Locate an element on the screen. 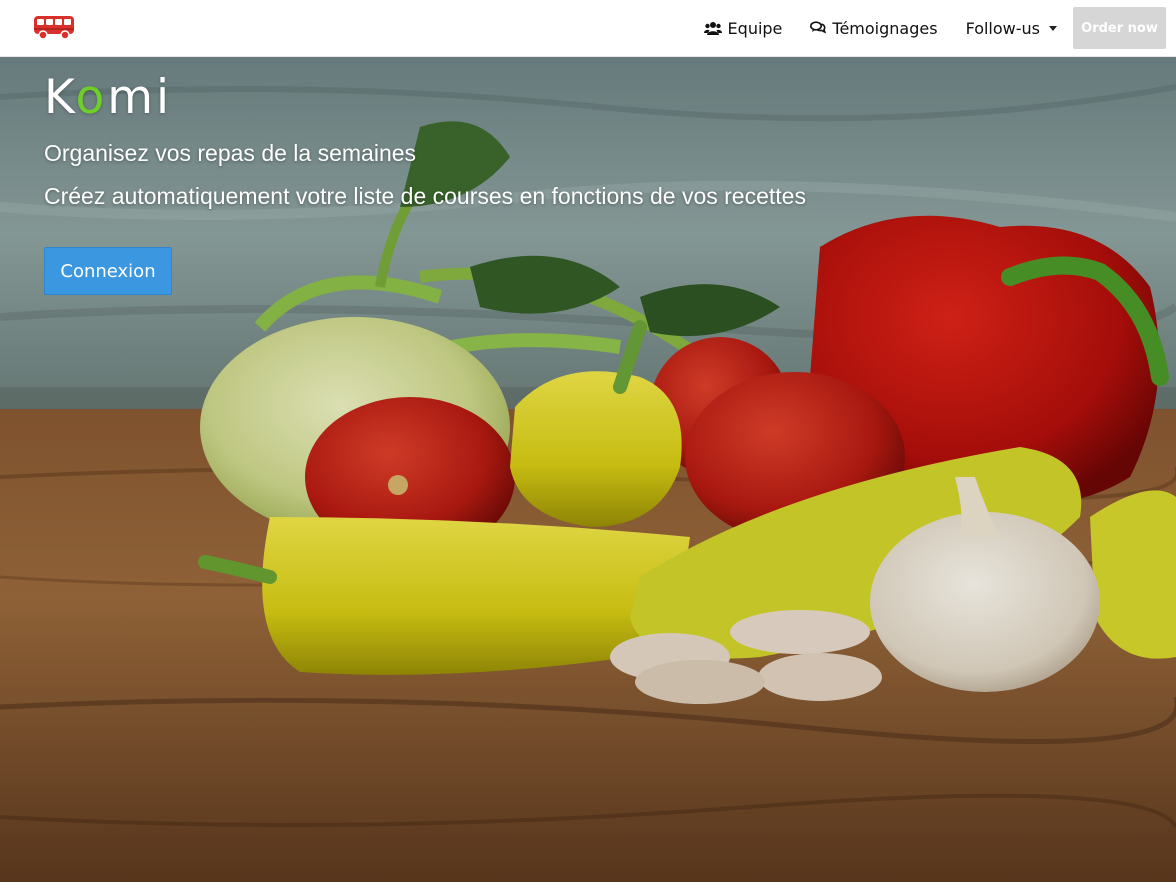  nav-menu: Equipe Témoignages Follow-us Order now is located at coordinates (928, 28).